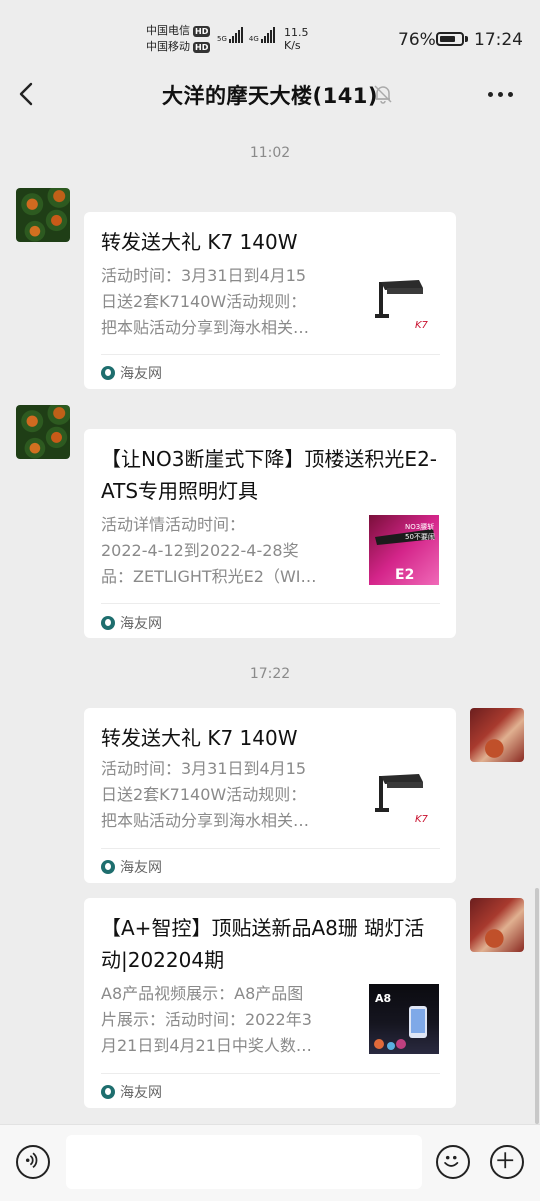 This screenshot has width=540, height=1201. Describe the element at coordinates (269, 475) in the screenshot. I see `card-title: 【让NO3断崖式下降】顶楼送积光E2-ATS专用照明灯具` at that location.